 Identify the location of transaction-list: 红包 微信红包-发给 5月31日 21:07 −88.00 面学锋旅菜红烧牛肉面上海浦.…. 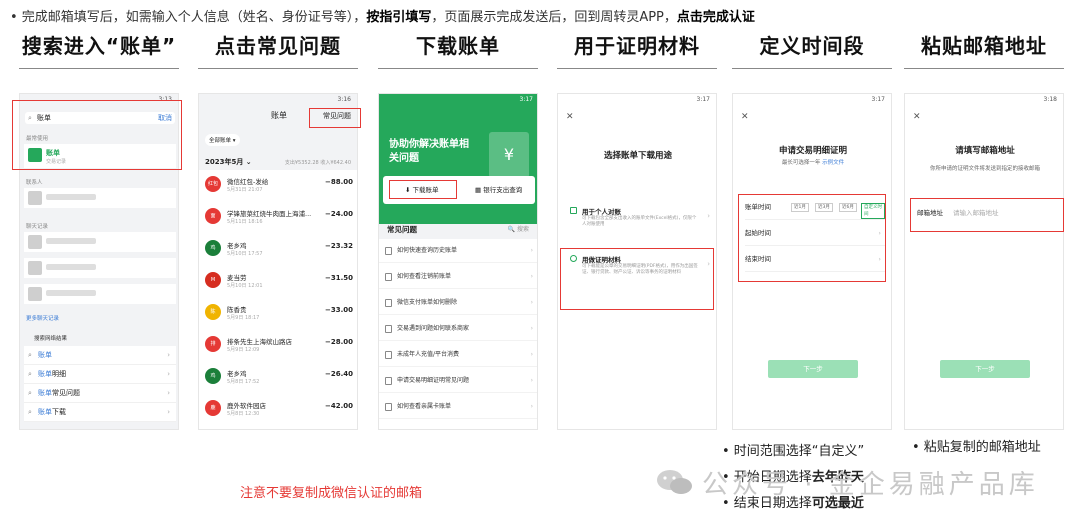
(278, 299).